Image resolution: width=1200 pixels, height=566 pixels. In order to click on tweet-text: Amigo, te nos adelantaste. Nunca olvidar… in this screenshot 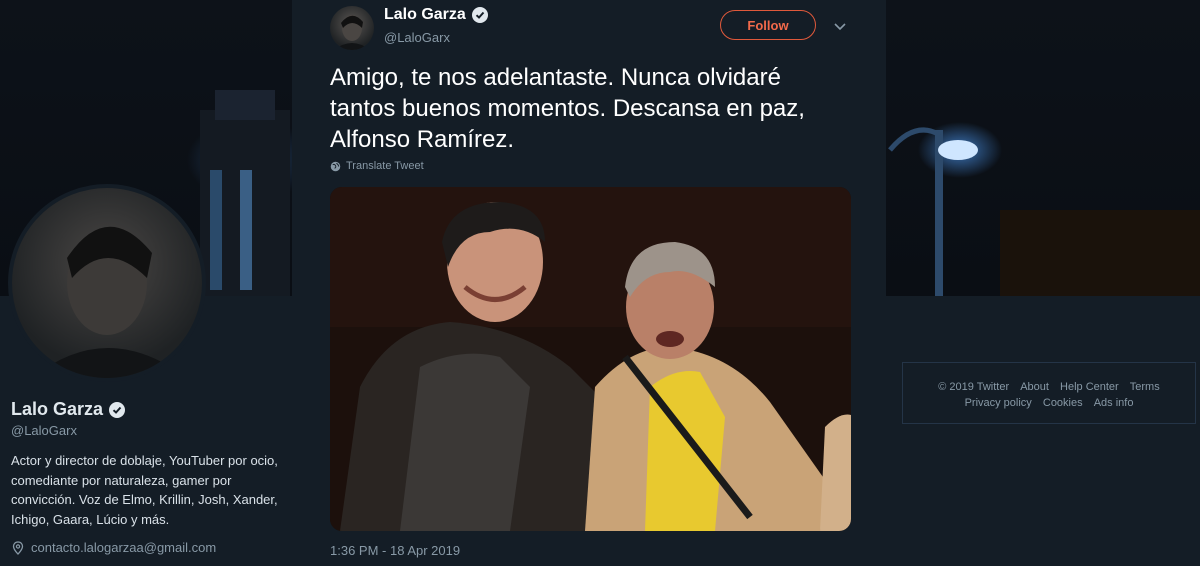, I will do `click(567, 108)`.